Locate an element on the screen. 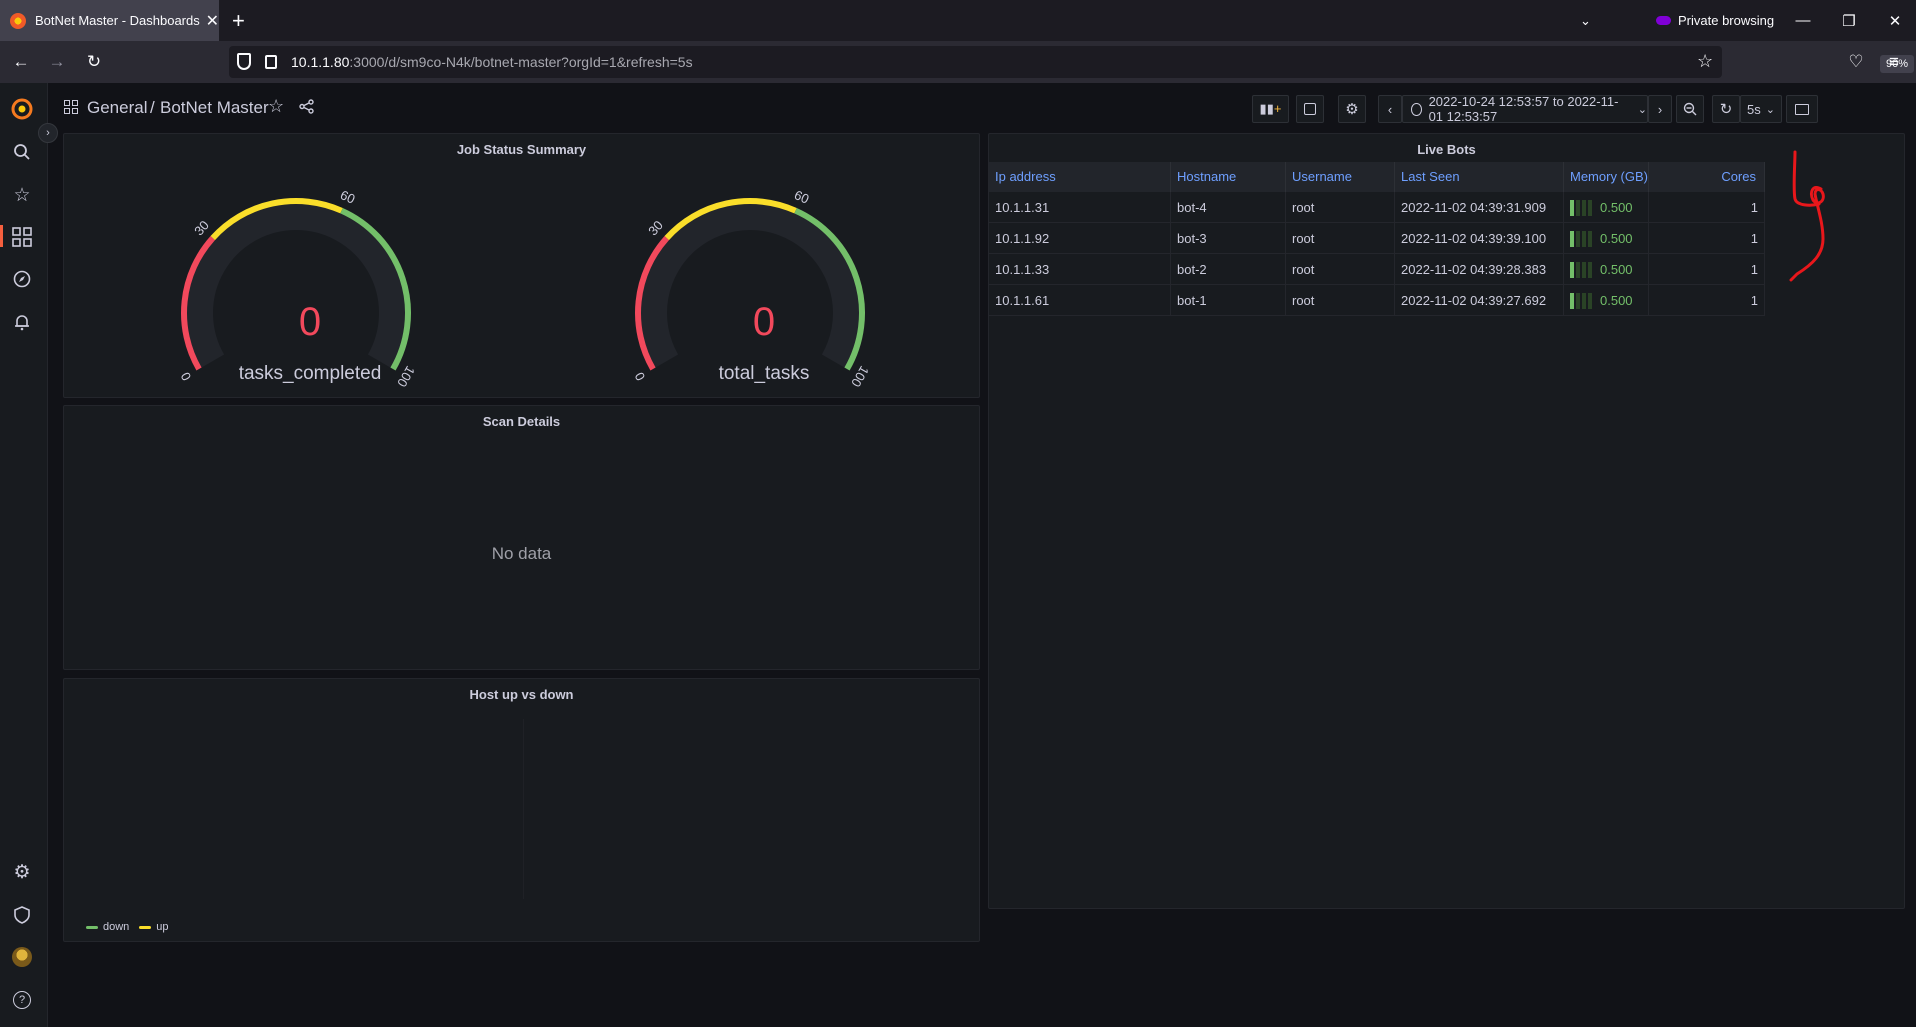  gauges-canvas: 03060100 03060100 is located at coordinates (525, 288).